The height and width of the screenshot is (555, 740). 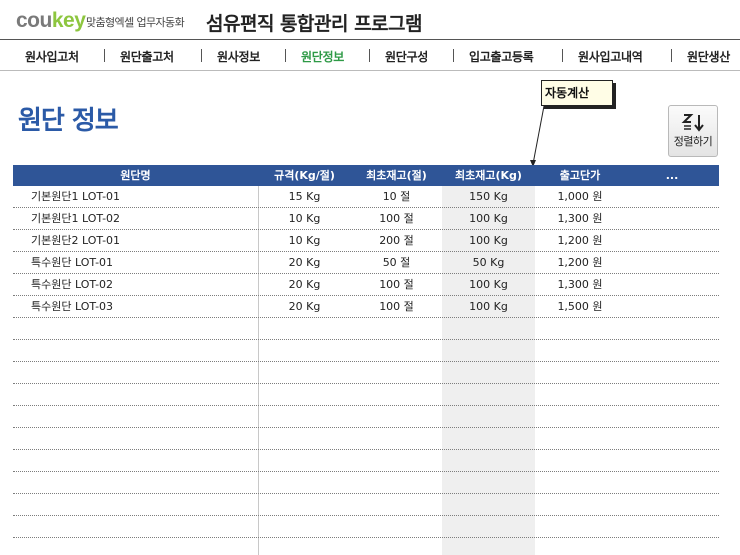 What do you see at coordinates (75, 197) in the screenshot?
I see `cell-fabric-name: 기본원단1 LOT-01` at bounding box center [75, 197].